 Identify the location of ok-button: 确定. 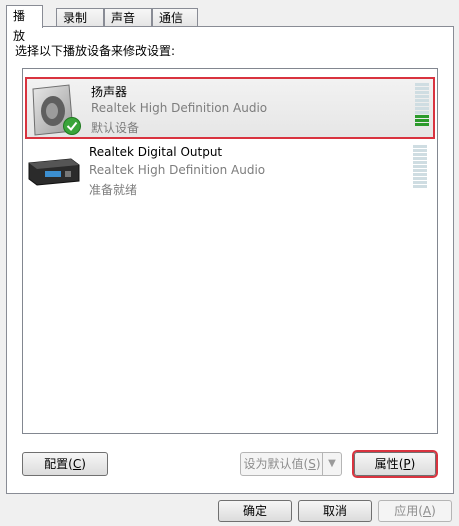
(255, 511).